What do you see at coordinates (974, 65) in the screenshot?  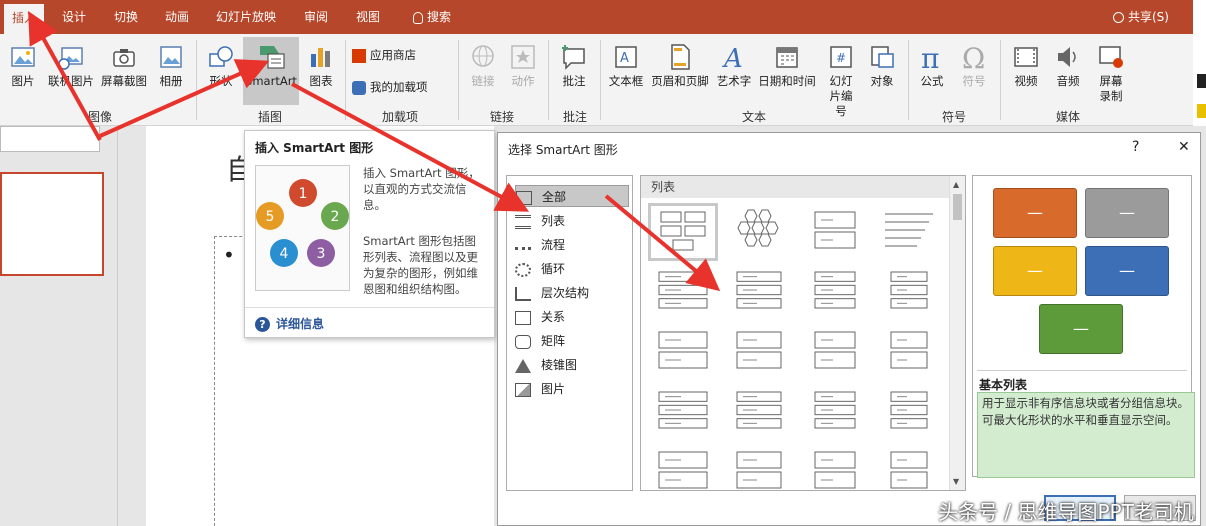 I see `symbol-button: Ω 符号` at bounding box center [974, 65].